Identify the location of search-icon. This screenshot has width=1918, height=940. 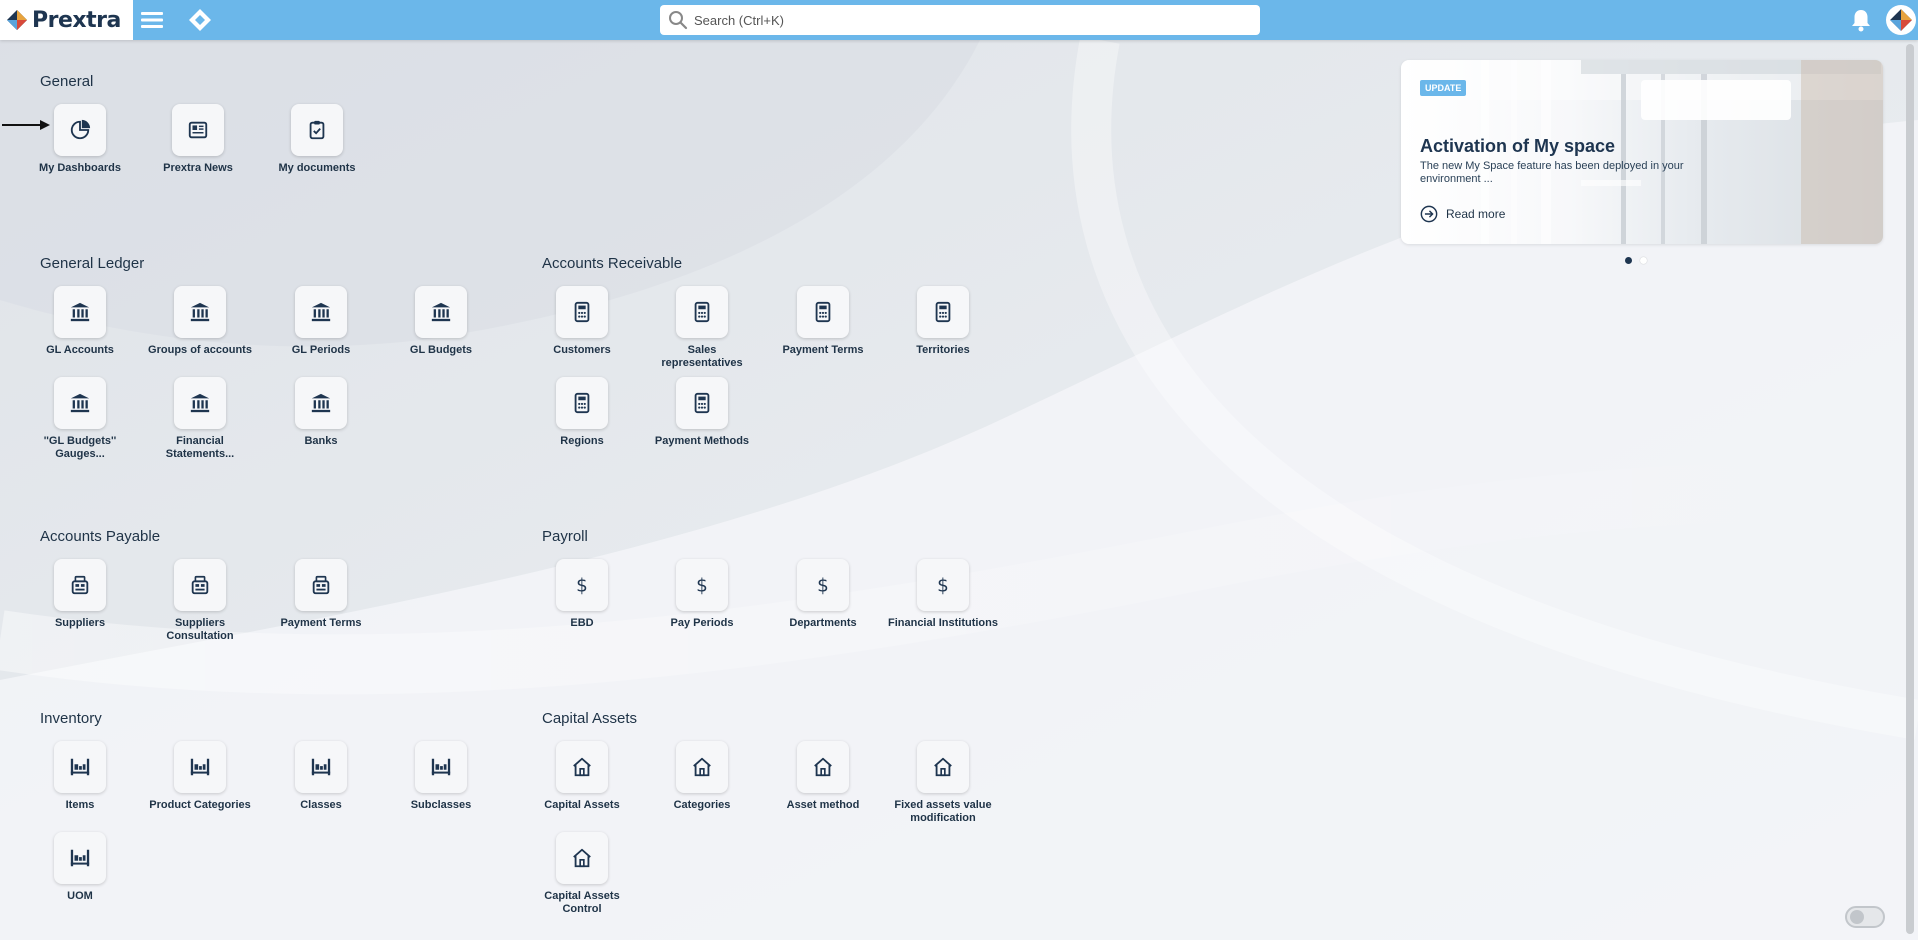
(678, 20).